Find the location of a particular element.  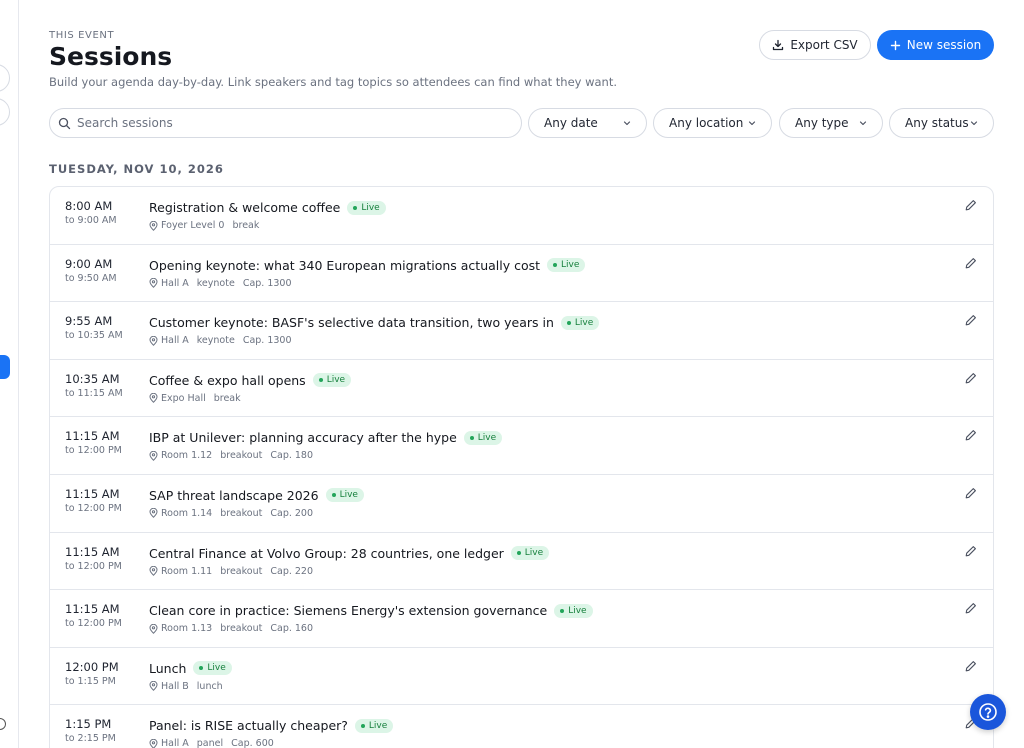

session-location: Room 1.11 is located at coordinates (187, 571).